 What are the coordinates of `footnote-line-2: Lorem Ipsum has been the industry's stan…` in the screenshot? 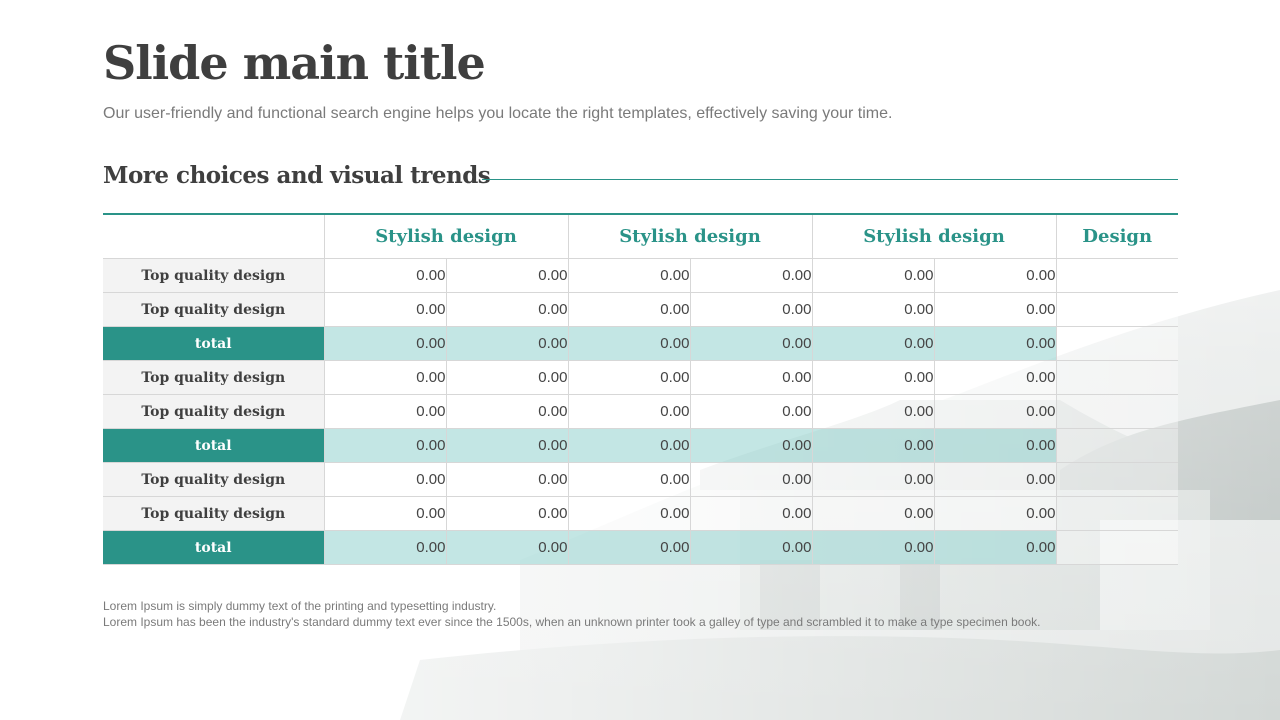 It's located at (572, 622).